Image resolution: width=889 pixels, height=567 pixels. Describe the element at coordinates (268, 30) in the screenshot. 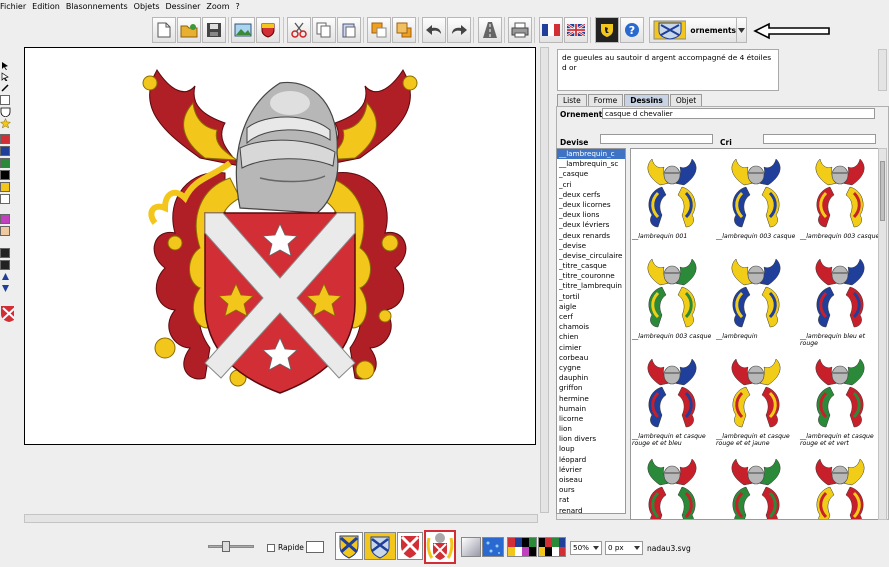

I see `shield-button` at that location.